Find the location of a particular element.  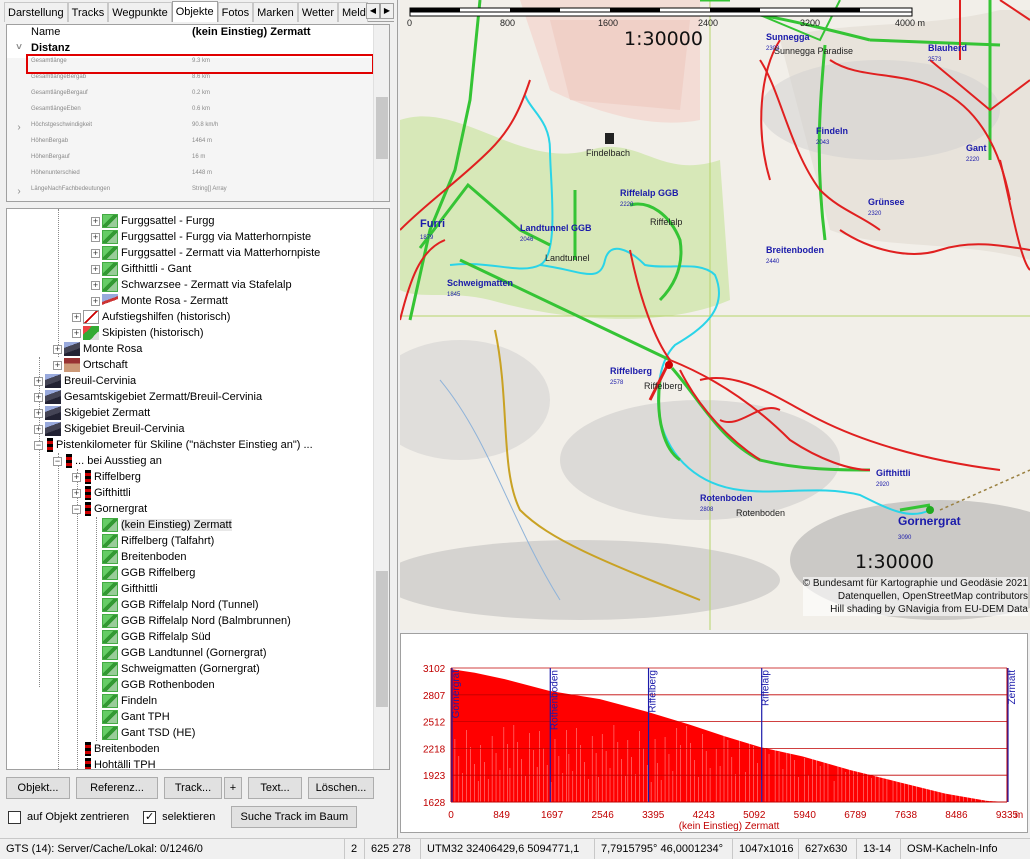

place-label: Furri 1879 is located at coordinates (432, 230).